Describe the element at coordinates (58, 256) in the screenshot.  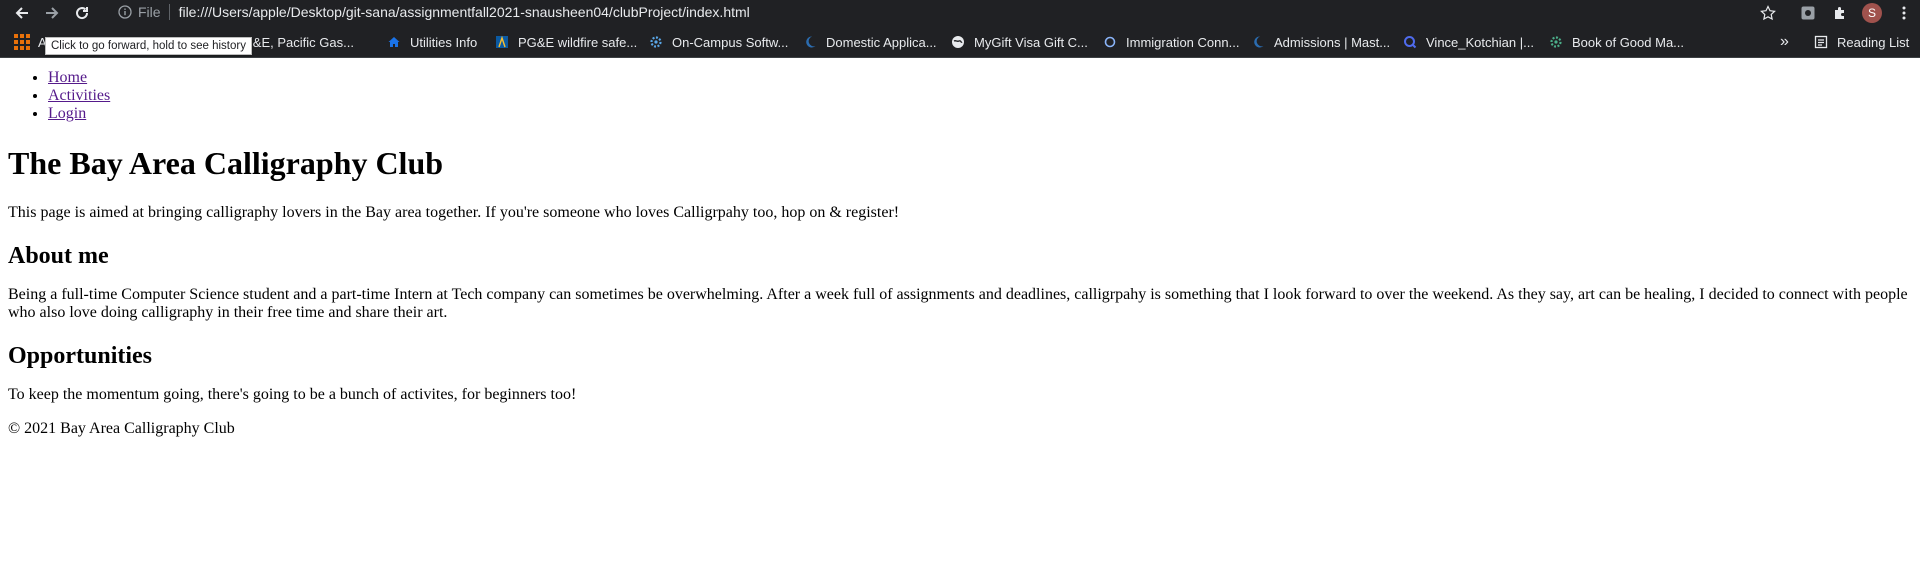
I see `about-heading: About me` at that location.